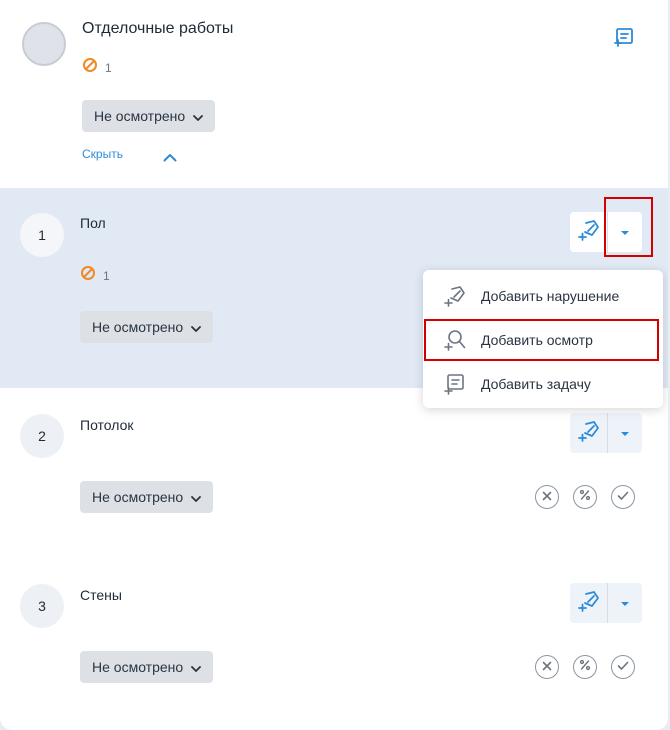 The height and width of the screenshot is (730, 670). Describe the element at coordinates (170, 158) in the screenshot. I see `chevron-up-icon` at that location.